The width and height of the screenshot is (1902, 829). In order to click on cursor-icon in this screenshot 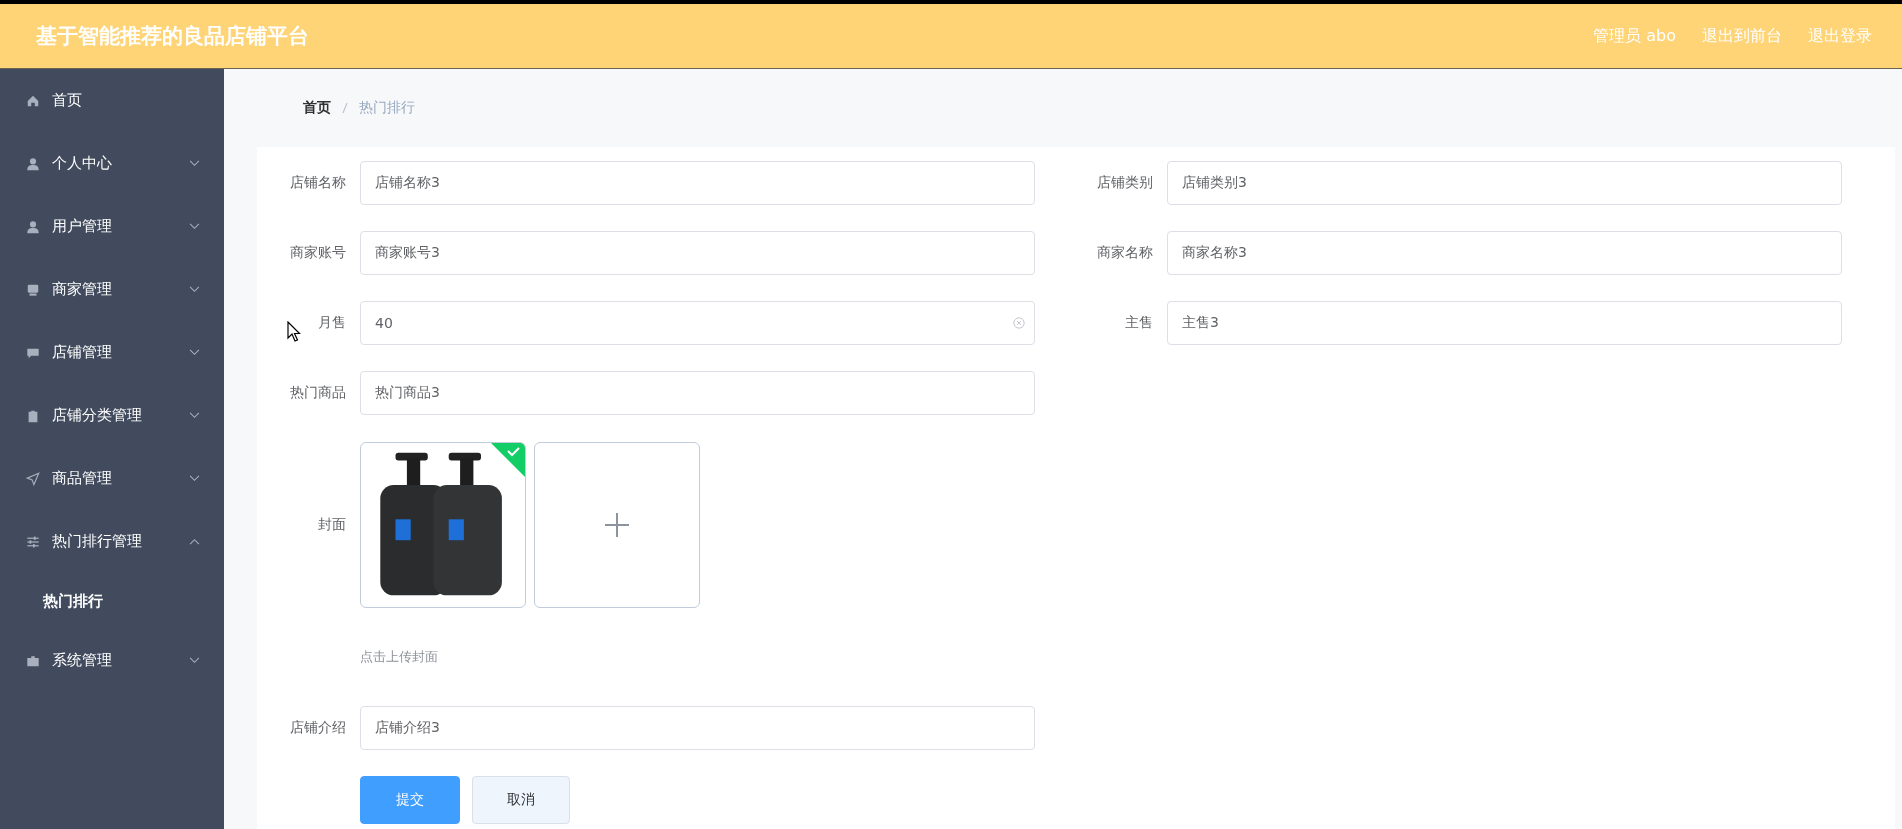, I will do `click(294, 332)`.